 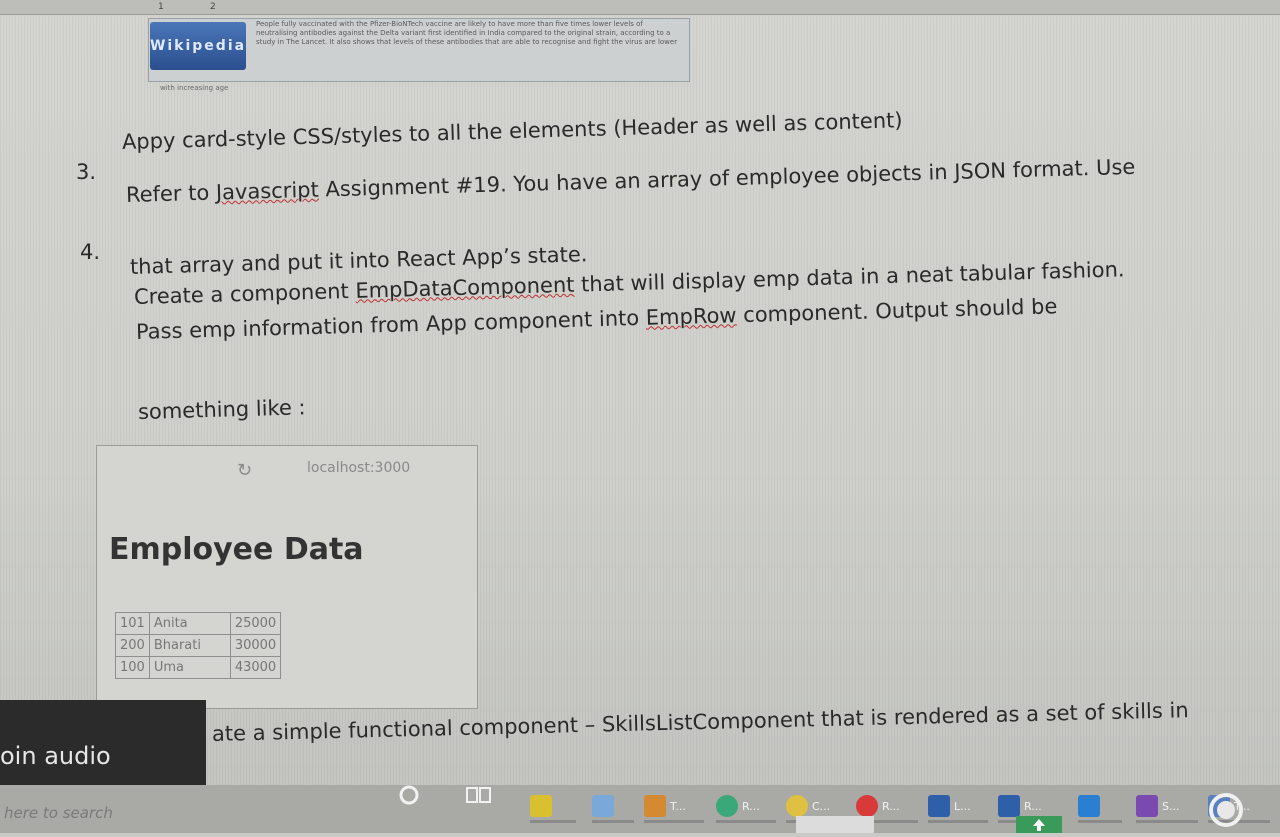 What do you see at coordinates (255, 623) in the screenshot?
I see `emp-salary-cell: 25000` at bounding box center [255, 623].